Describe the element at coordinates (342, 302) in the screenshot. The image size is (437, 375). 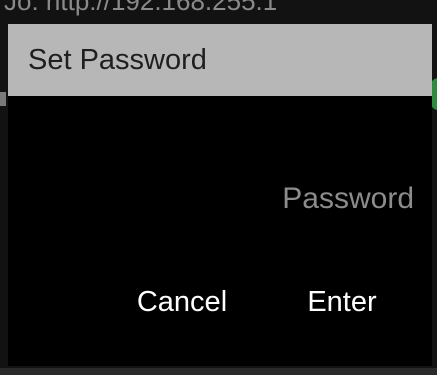
I see `enter-button: Enter` at that location.